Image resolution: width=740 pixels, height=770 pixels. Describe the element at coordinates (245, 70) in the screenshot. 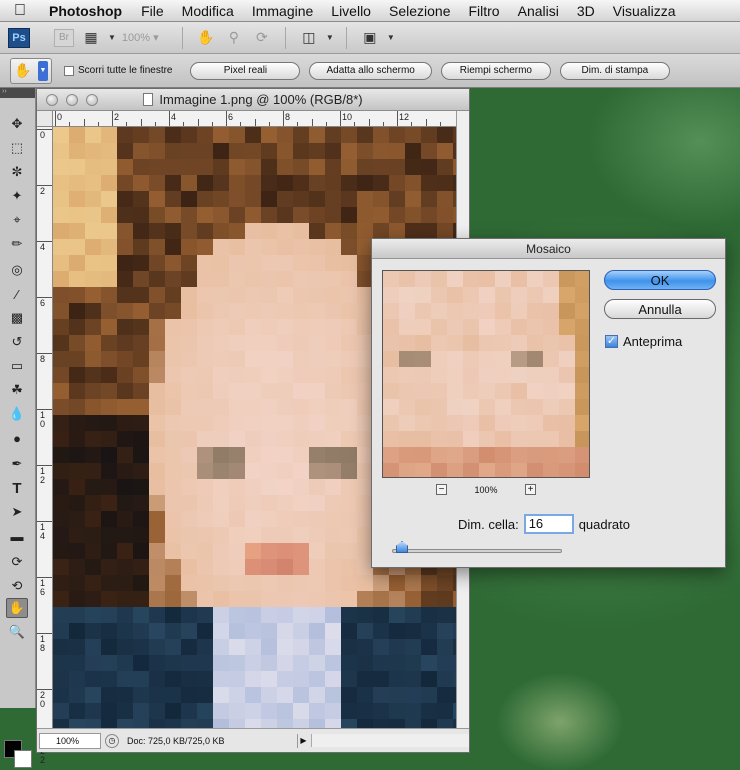

I see `actual-pixels-button: Pixel reali` at that location.